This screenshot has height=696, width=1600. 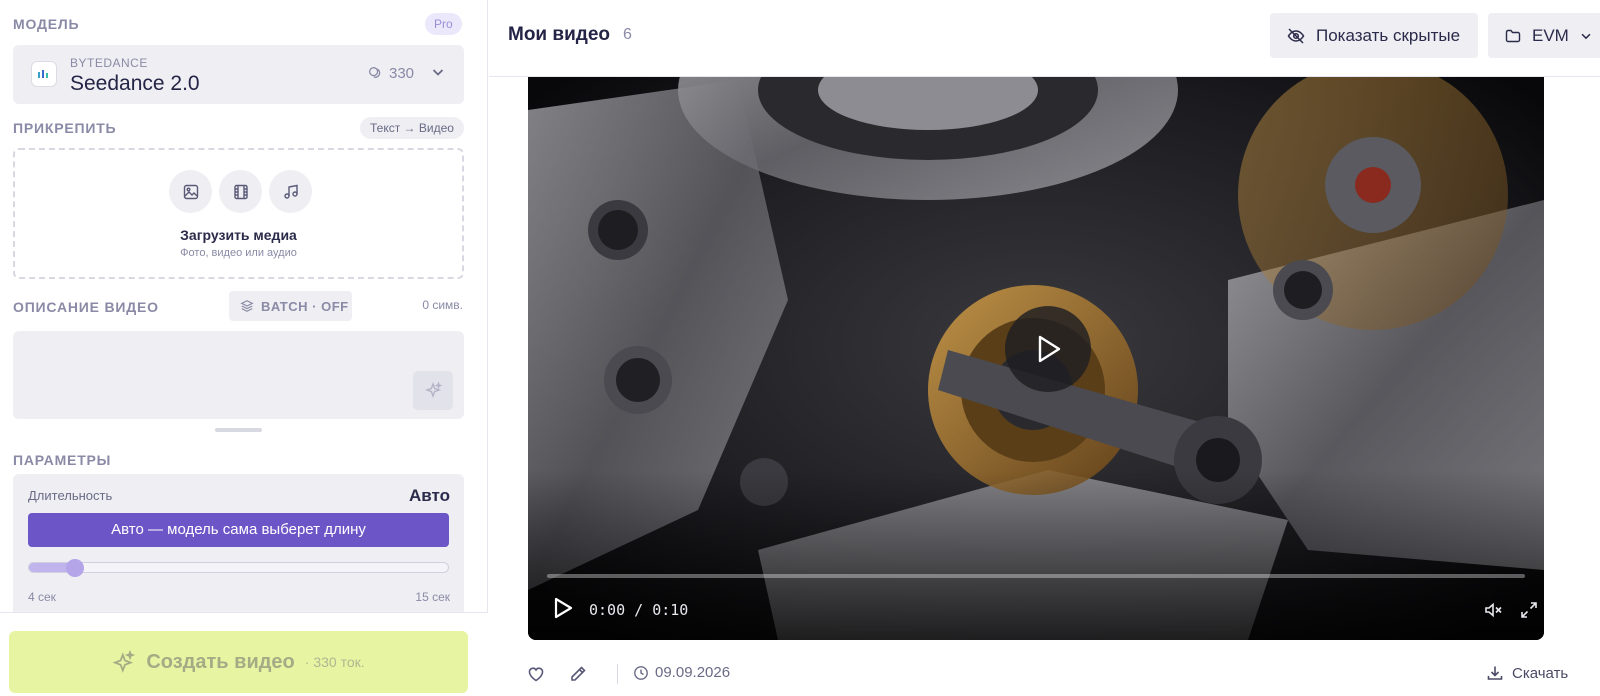 What do you see at coordinates (305, 306) in the screenshot?
I see `batch-label: BATCH · OFF` at bounding box center [305, 306].